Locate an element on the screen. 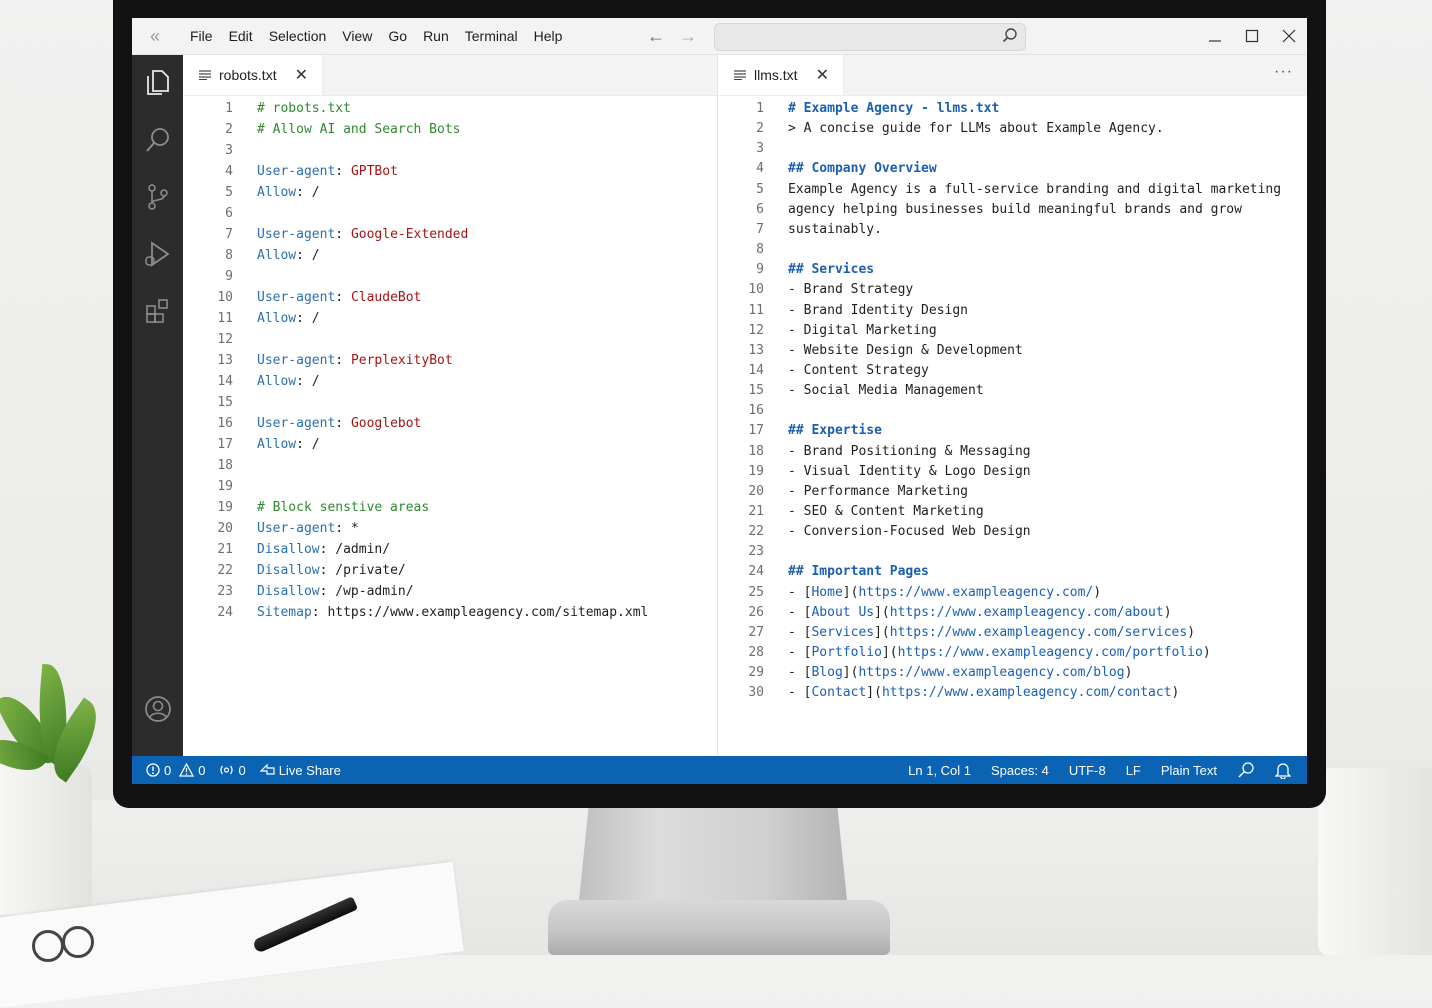 The height and width of the screenshot is (1008, 1432). indentation: Spaces: 4 is located at coordinates (1020, 770).